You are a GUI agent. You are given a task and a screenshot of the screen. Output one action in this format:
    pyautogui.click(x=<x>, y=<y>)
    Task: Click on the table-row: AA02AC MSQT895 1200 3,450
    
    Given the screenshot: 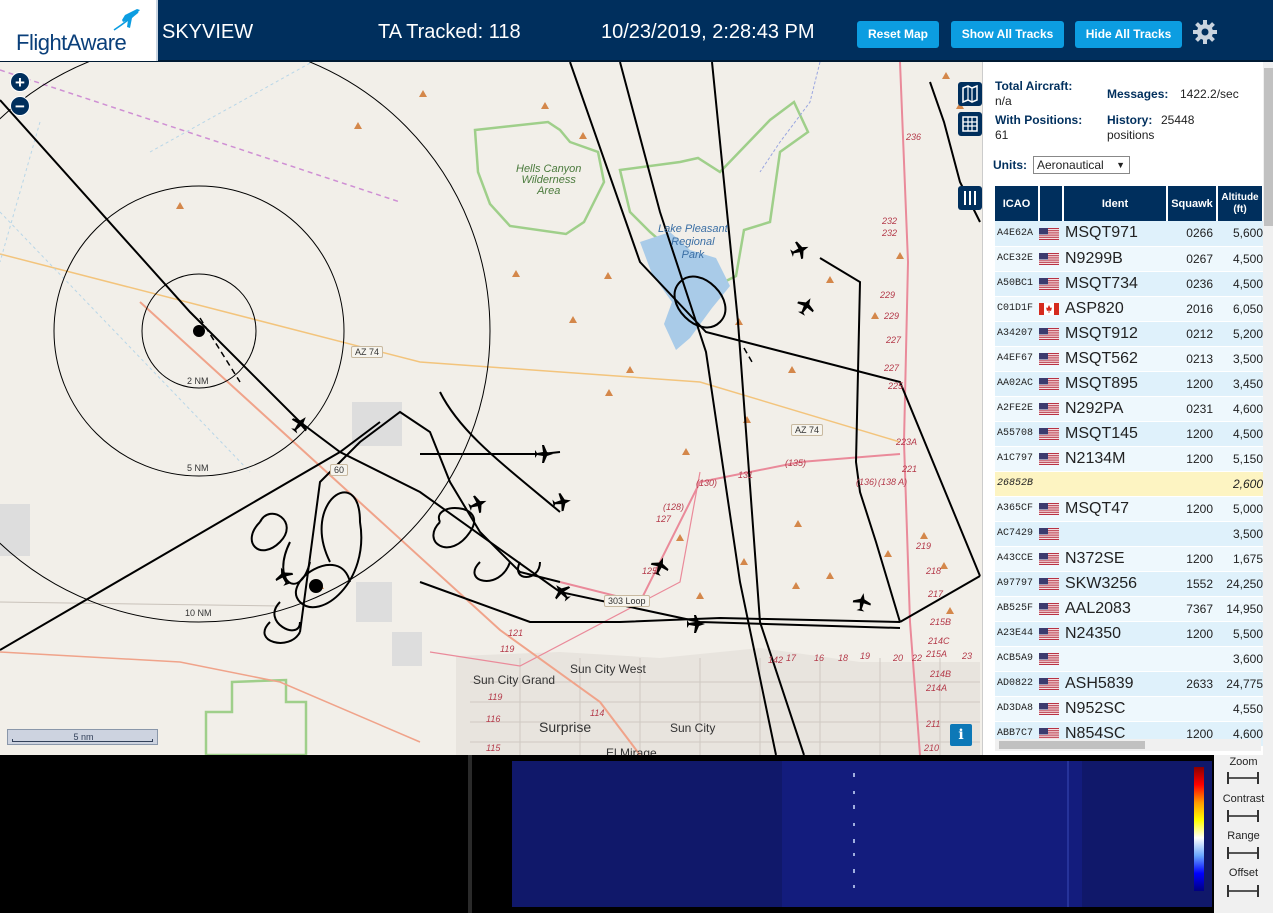 What is the action you would take?
    pyautogui.click(x=1129, y=384)
    